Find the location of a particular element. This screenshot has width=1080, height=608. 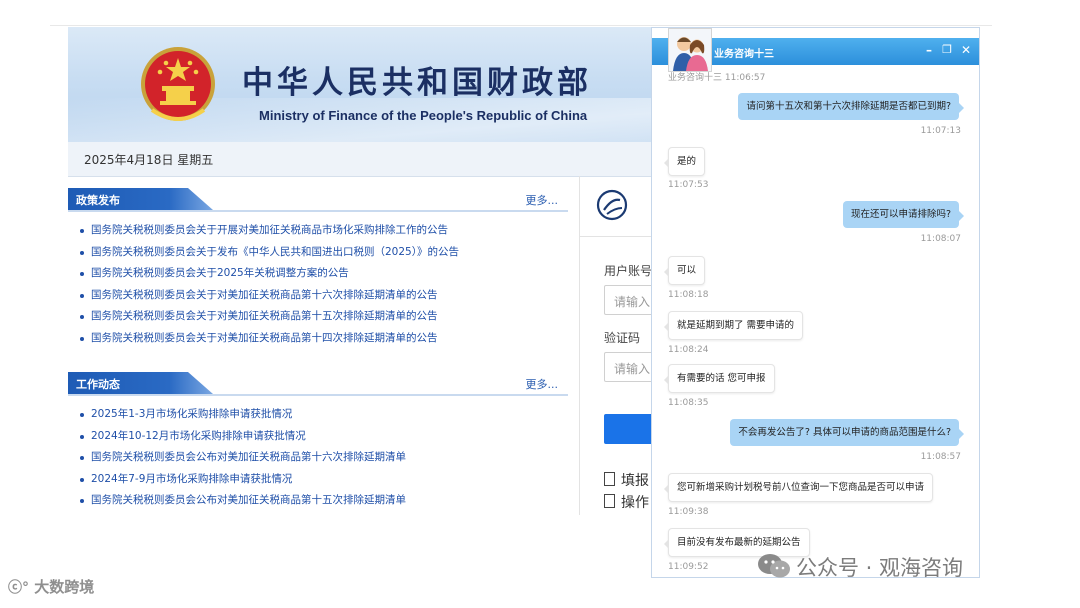

document-icon is located at coordinates (609, 479).